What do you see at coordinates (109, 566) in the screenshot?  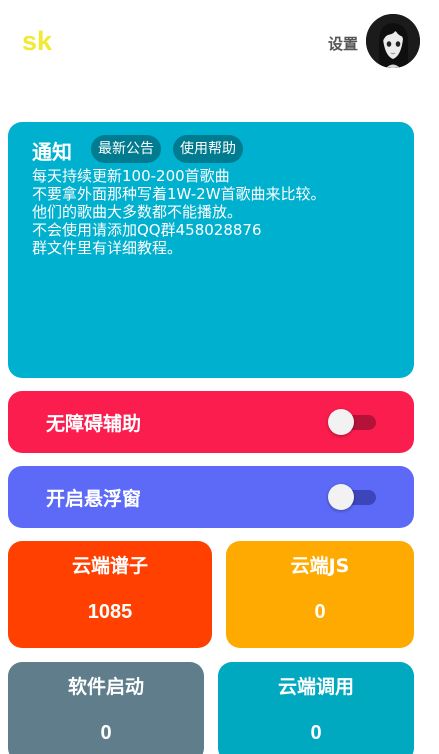 I see `cloud-sheets-label: 云端谱子` at bounding box center [109, 566].